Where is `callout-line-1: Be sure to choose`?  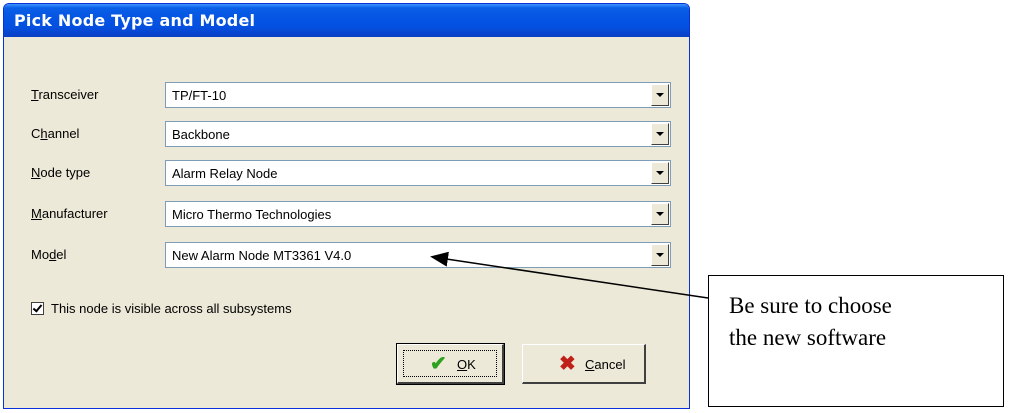
callout-line-1: Be sure to choose is located at coordinates (810, 305).